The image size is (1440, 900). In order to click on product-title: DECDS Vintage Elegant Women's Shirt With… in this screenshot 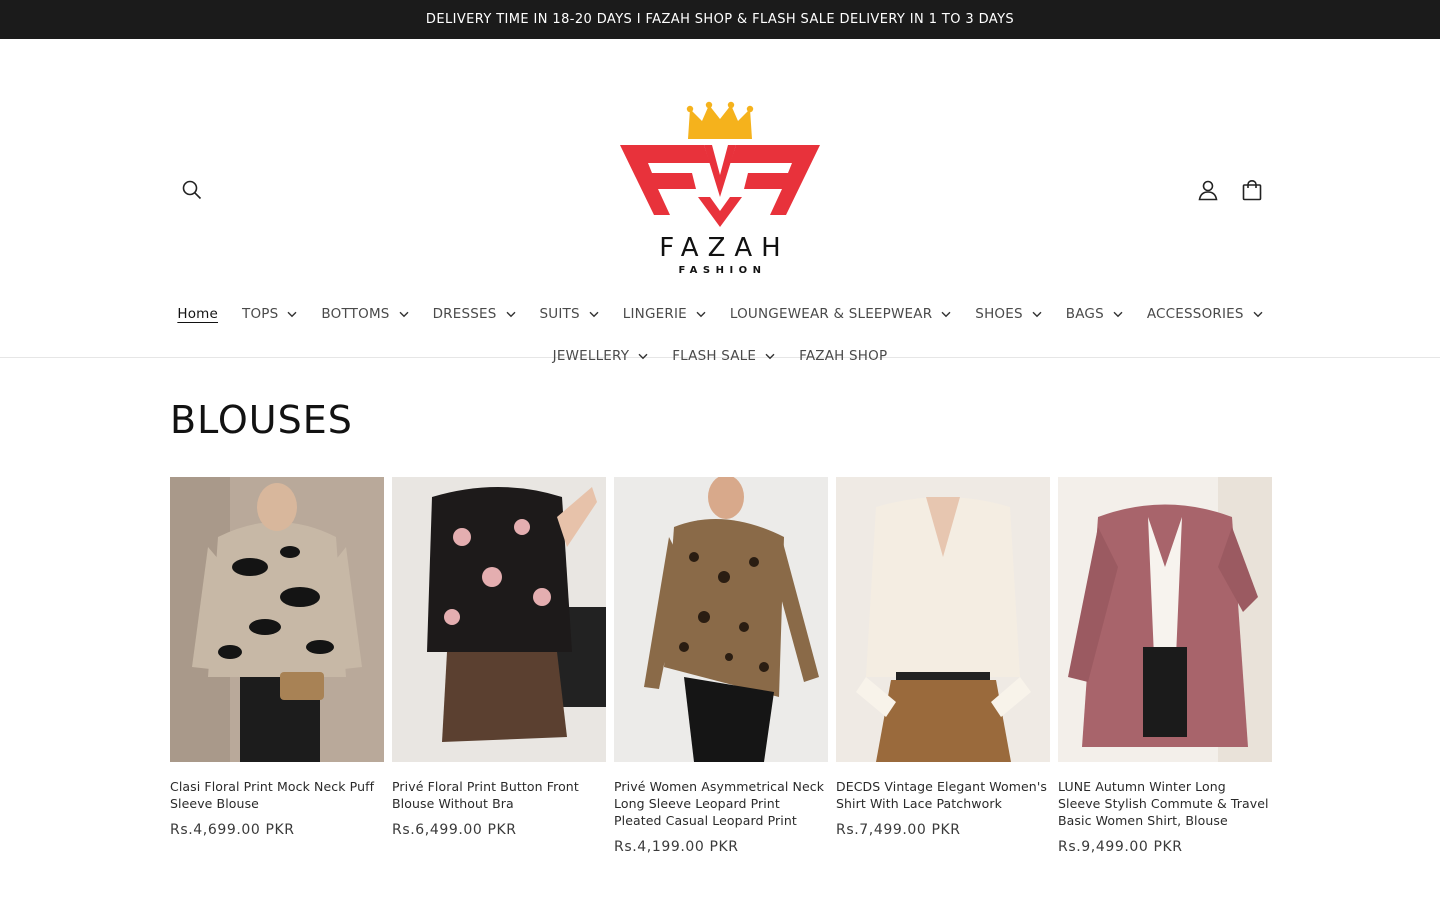, I will do `click(943, 795)`.